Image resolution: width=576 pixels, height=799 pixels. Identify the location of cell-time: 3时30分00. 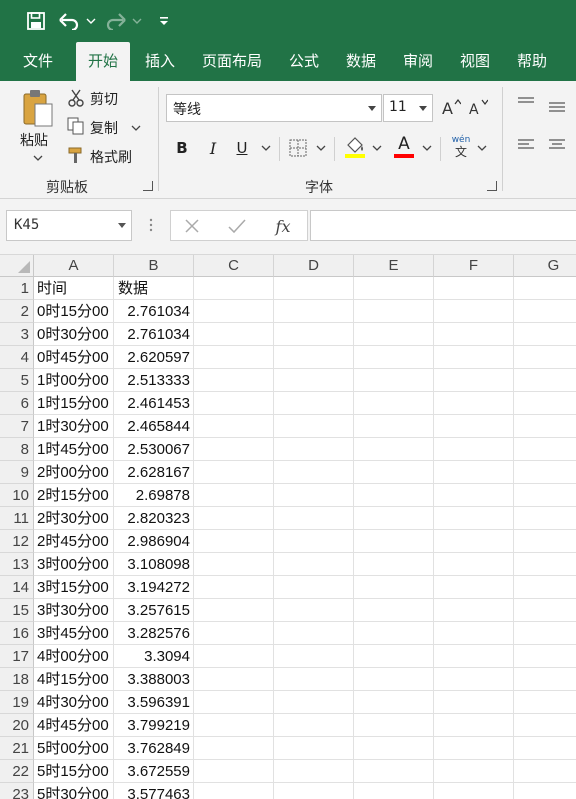
(74, 610).